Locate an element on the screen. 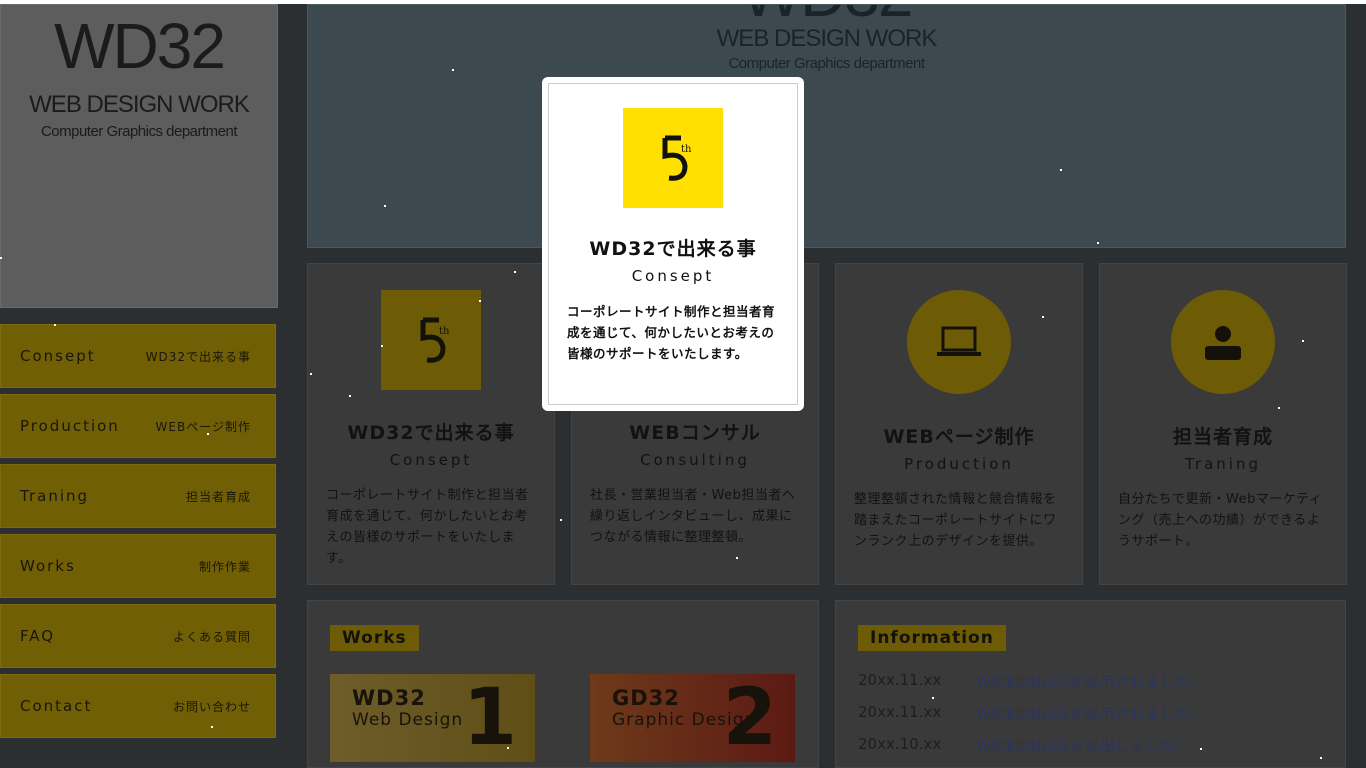 This screenshot has width=1366, height=768. modal-subtitle: Consept is located at coordinates (673, 276).